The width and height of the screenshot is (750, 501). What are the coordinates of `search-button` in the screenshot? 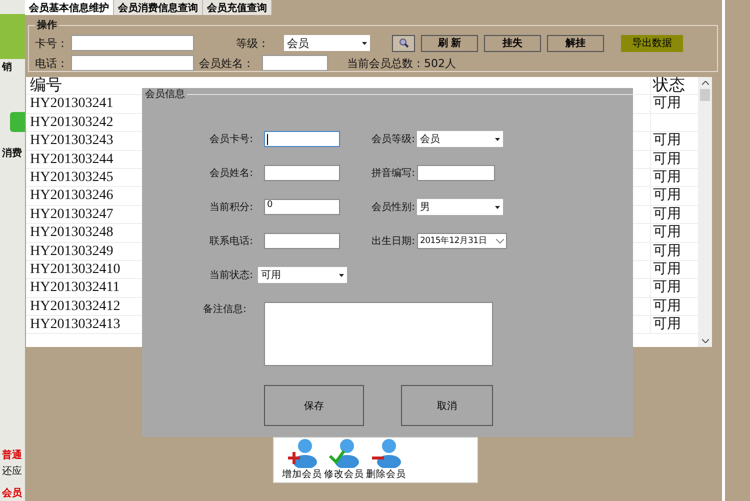 It's located at (403, 43).